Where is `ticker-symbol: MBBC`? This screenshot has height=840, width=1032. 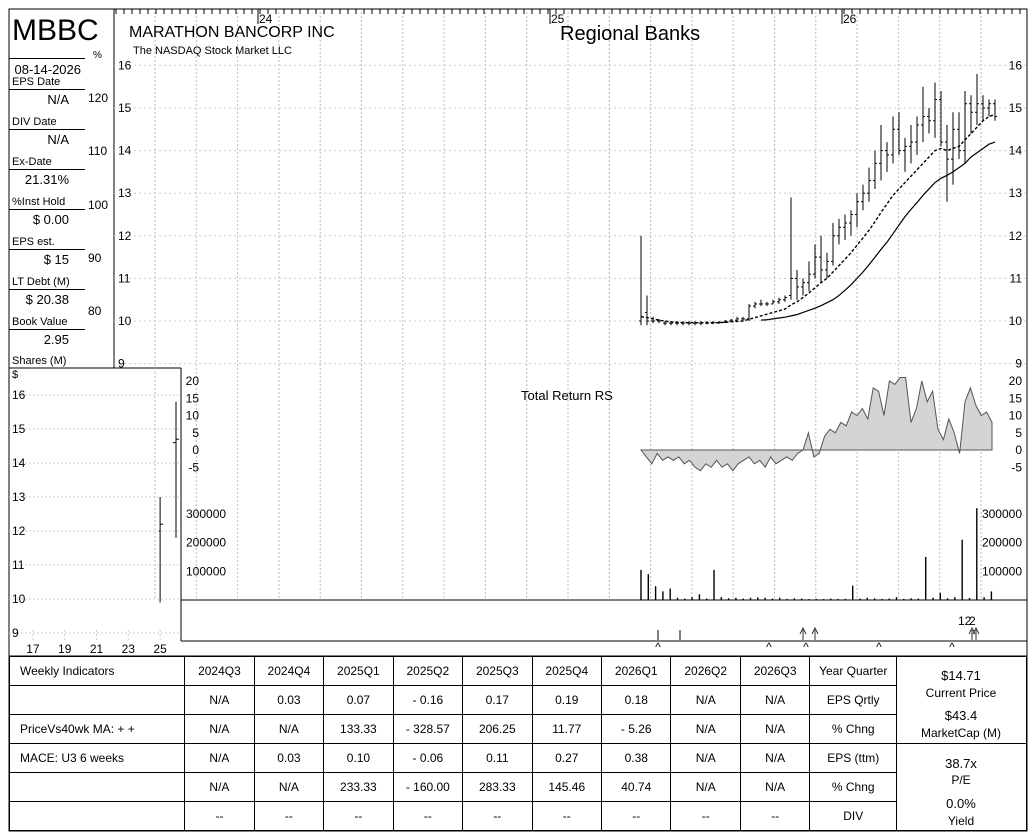 ticker-symbol: MBBC is located at coordinates (55, 30).